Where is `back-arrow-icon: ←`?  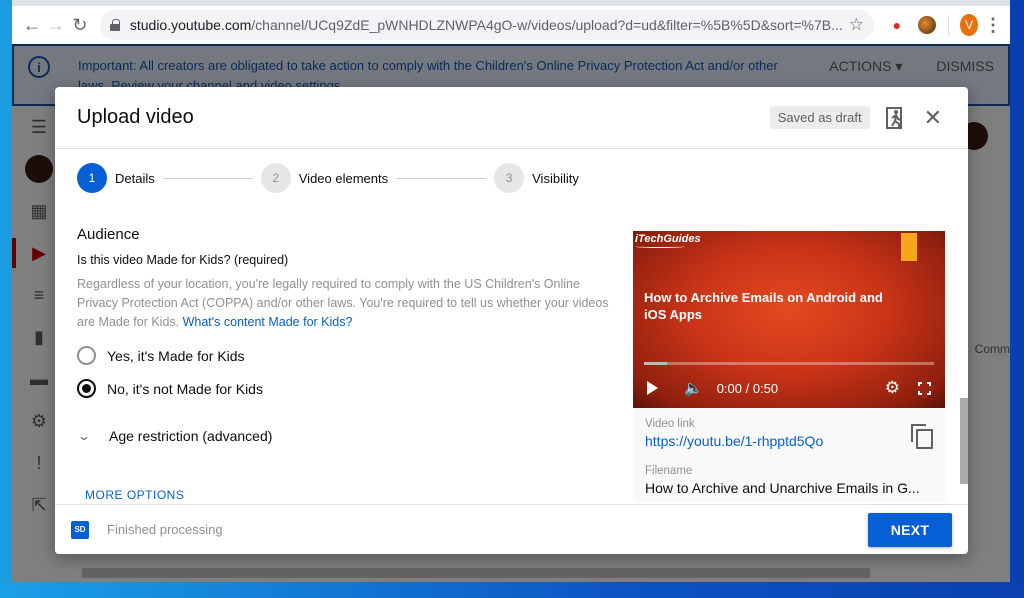 back-arrow-icon: ← is located at coordinates (31, 24).